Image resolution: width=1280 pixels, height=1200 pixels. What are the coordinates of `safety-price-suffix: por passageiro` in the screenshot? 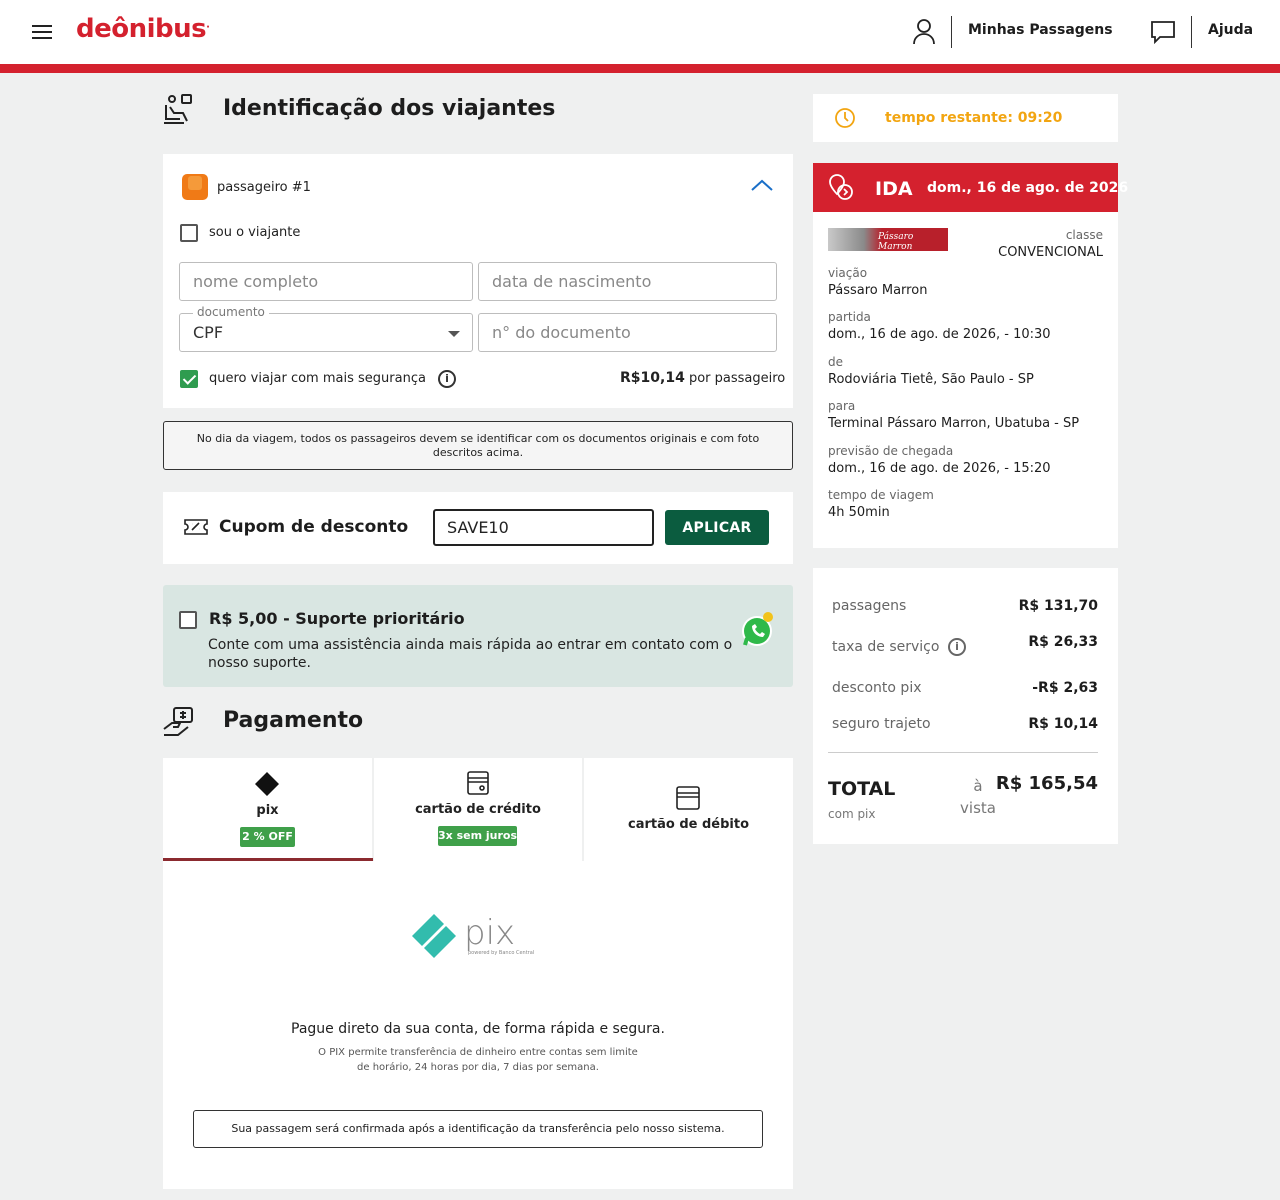 It's located at (737, 378).